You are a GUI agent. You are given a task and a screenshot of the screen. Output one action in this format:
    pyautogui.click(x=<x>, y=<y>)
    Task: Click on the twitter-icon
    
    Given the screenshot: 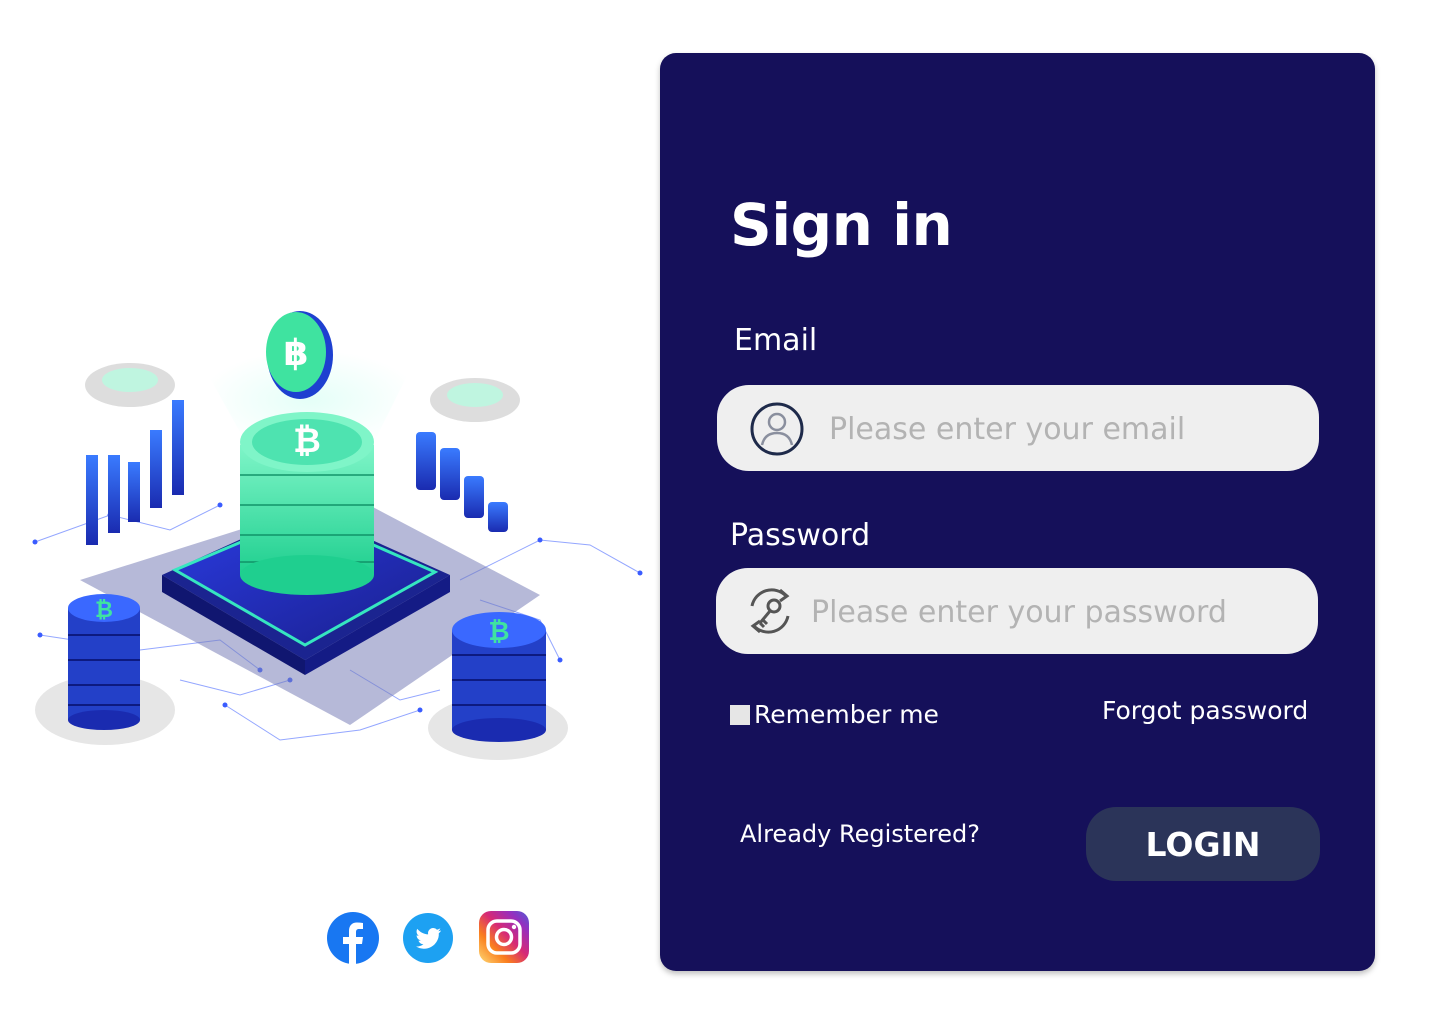 What is the action you would take?
    pyautogui.click(x=428, y=938)
    